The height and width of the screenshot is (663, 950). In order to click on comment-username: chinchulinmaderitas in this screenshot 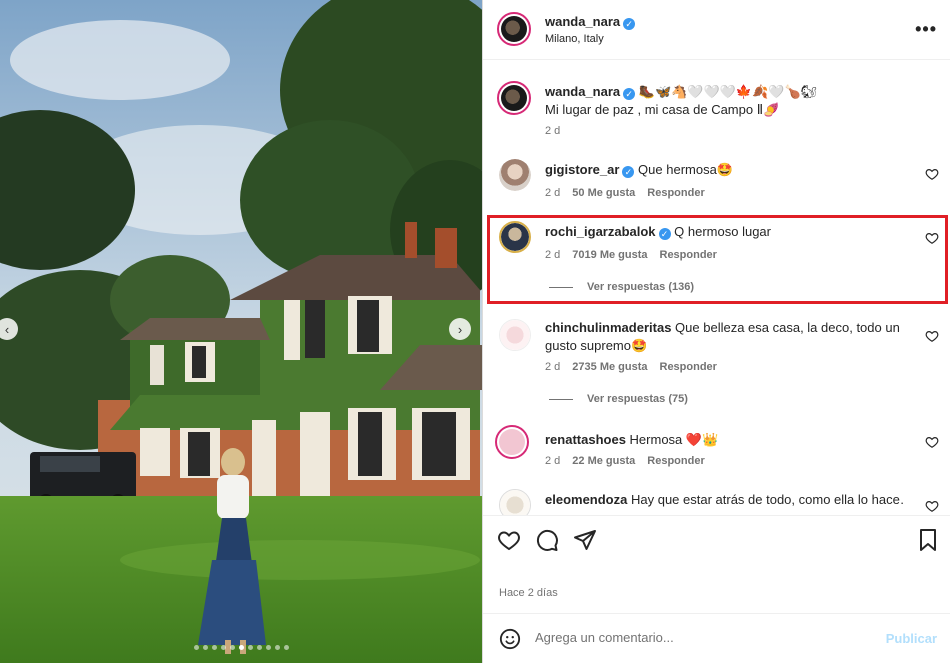, I will do `click(608, 327)`.